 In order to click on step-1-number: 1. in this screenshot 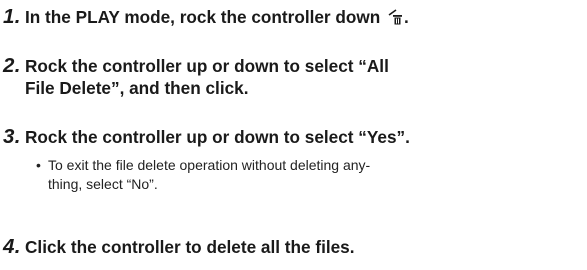, I will do `click(12, 16)`.